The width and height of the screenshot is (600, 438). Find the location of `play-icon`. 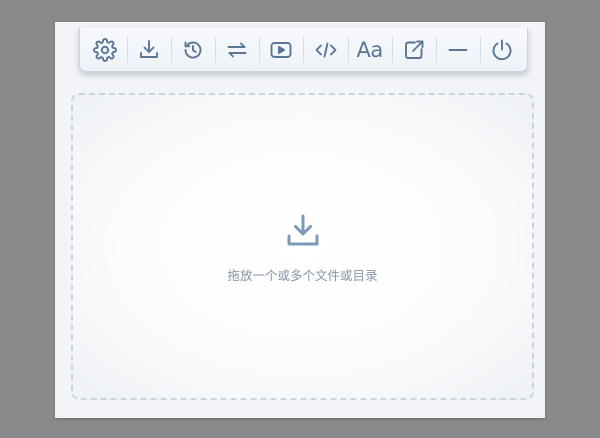

play-icon is located at coordinates (281, 49).